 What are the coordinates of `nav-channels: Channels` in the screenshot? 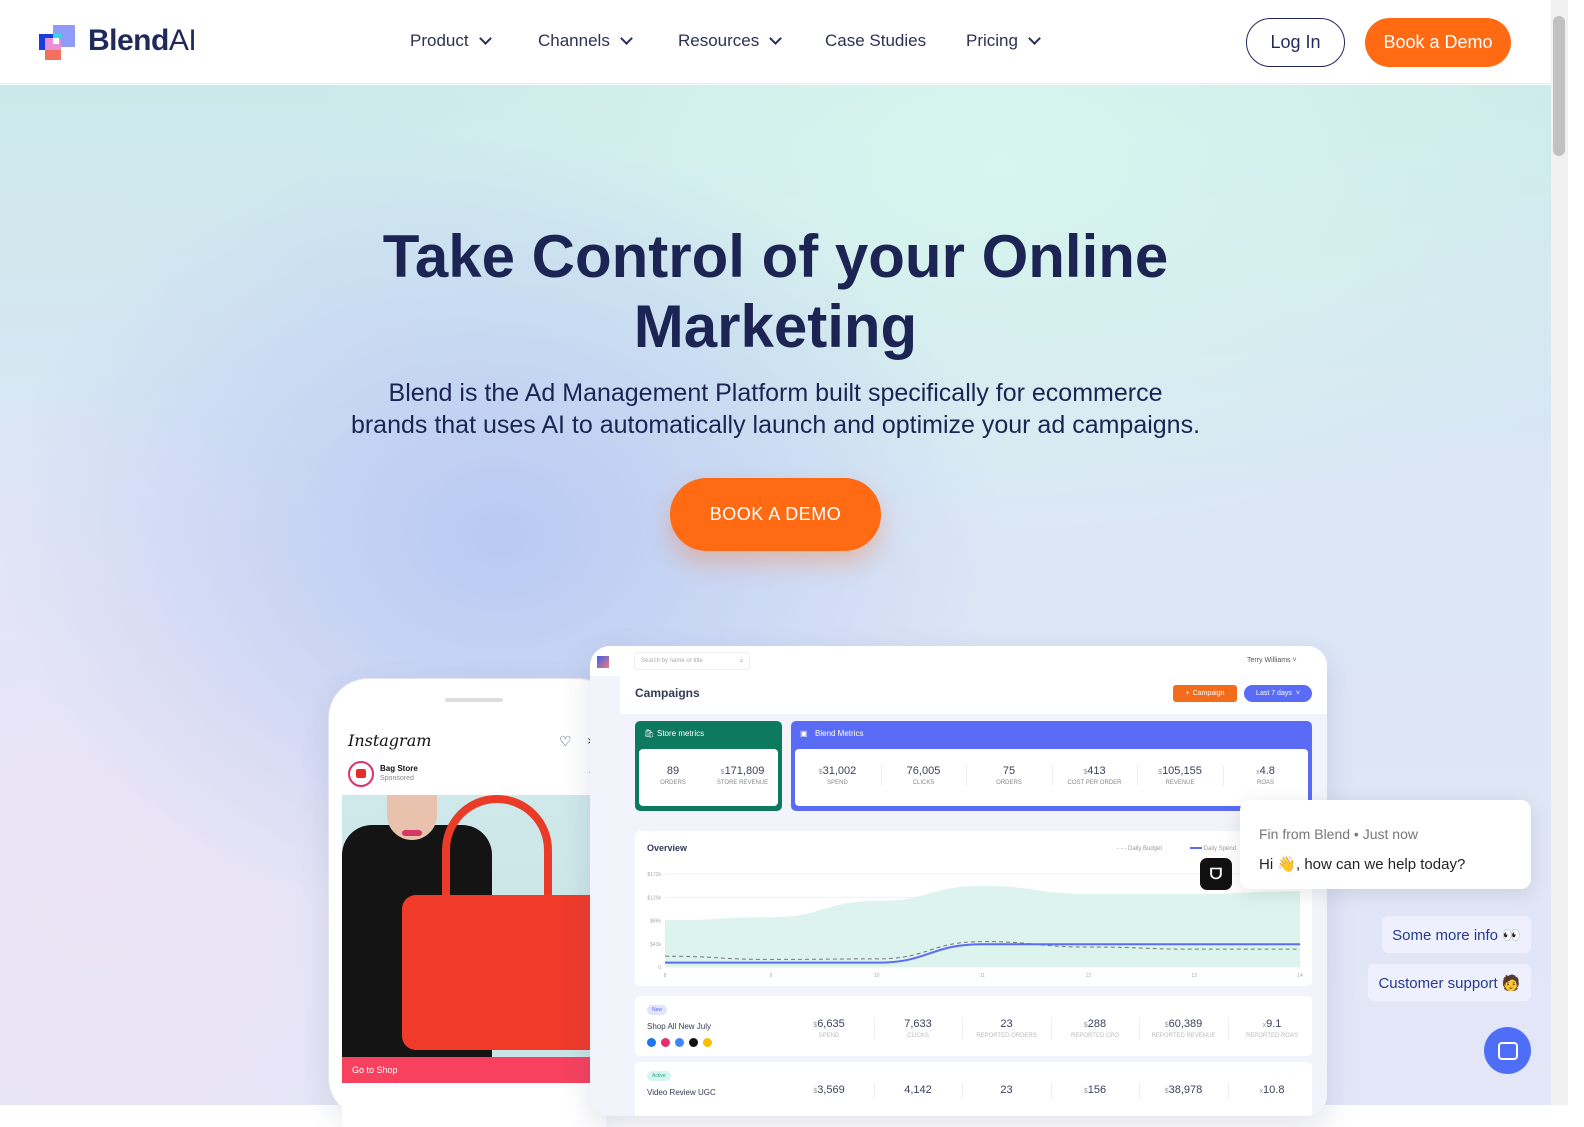 It's located at (585, 41).